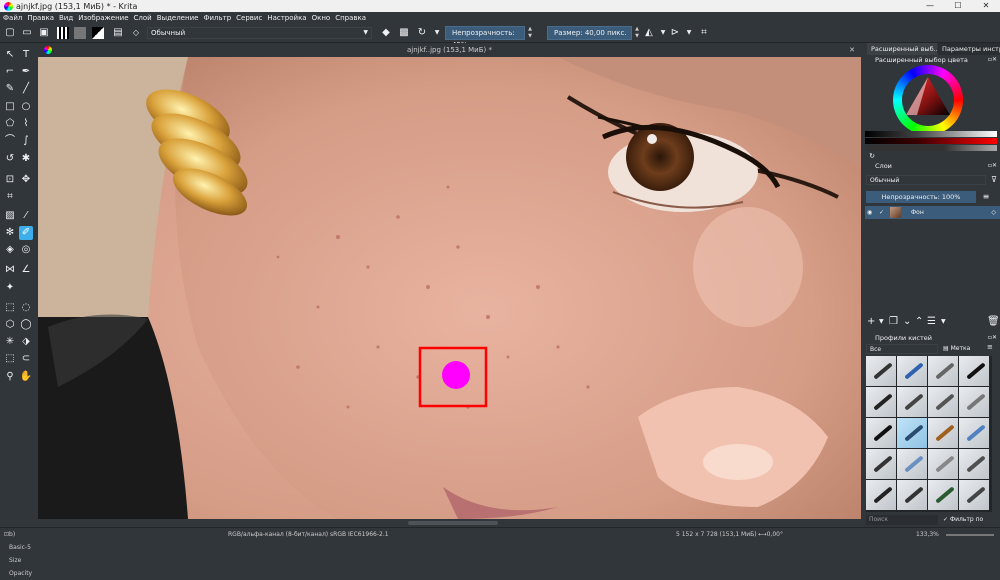 This screenshot has height=580, width=1000. I want to click on color-history-strip, so click(931, 148).